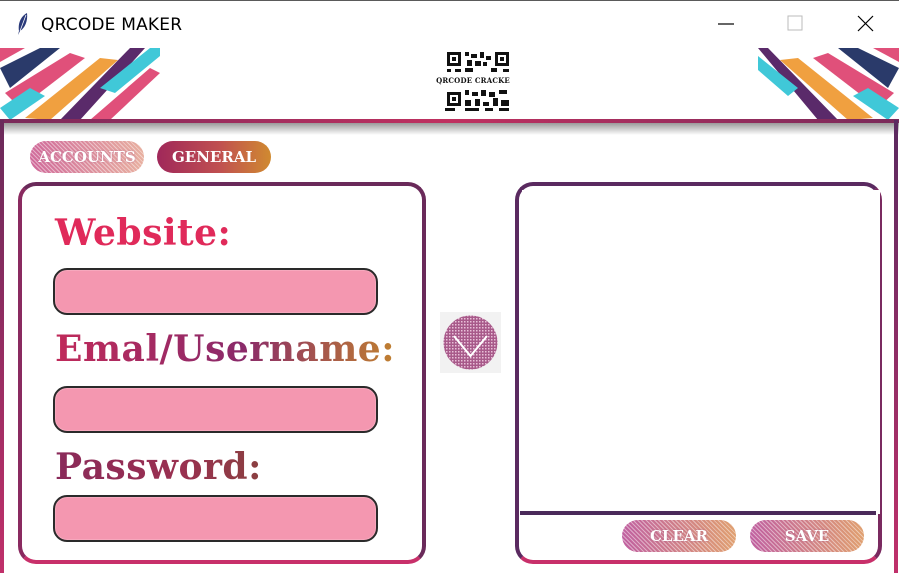  Describe the element at coordinates (473, 80) in the screenshot. I see `logo-text: QRCODE CRACKE` at that location.